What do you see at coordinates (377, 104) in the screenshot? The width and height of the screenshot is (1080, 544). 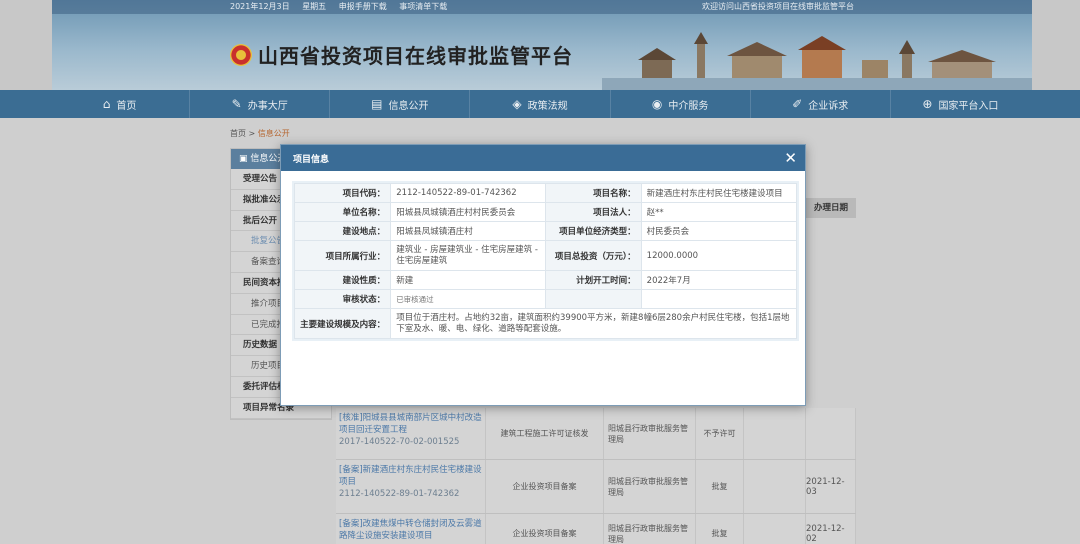 I see `document-icon: ▤` at bounding box center [377, 104].